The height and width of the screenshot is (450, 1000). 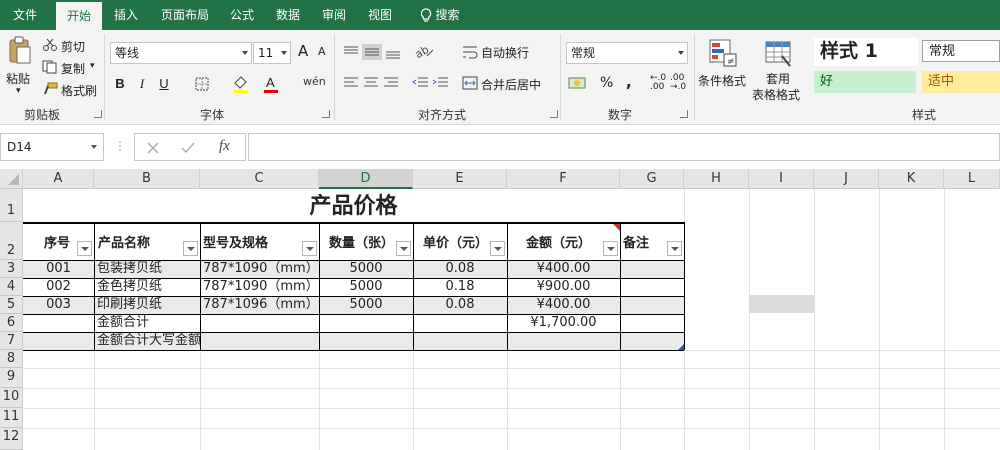 What do you see at coordinates (188, 148) in the screenshot?
I see `enter-icon` at bounding box center [188, 148].